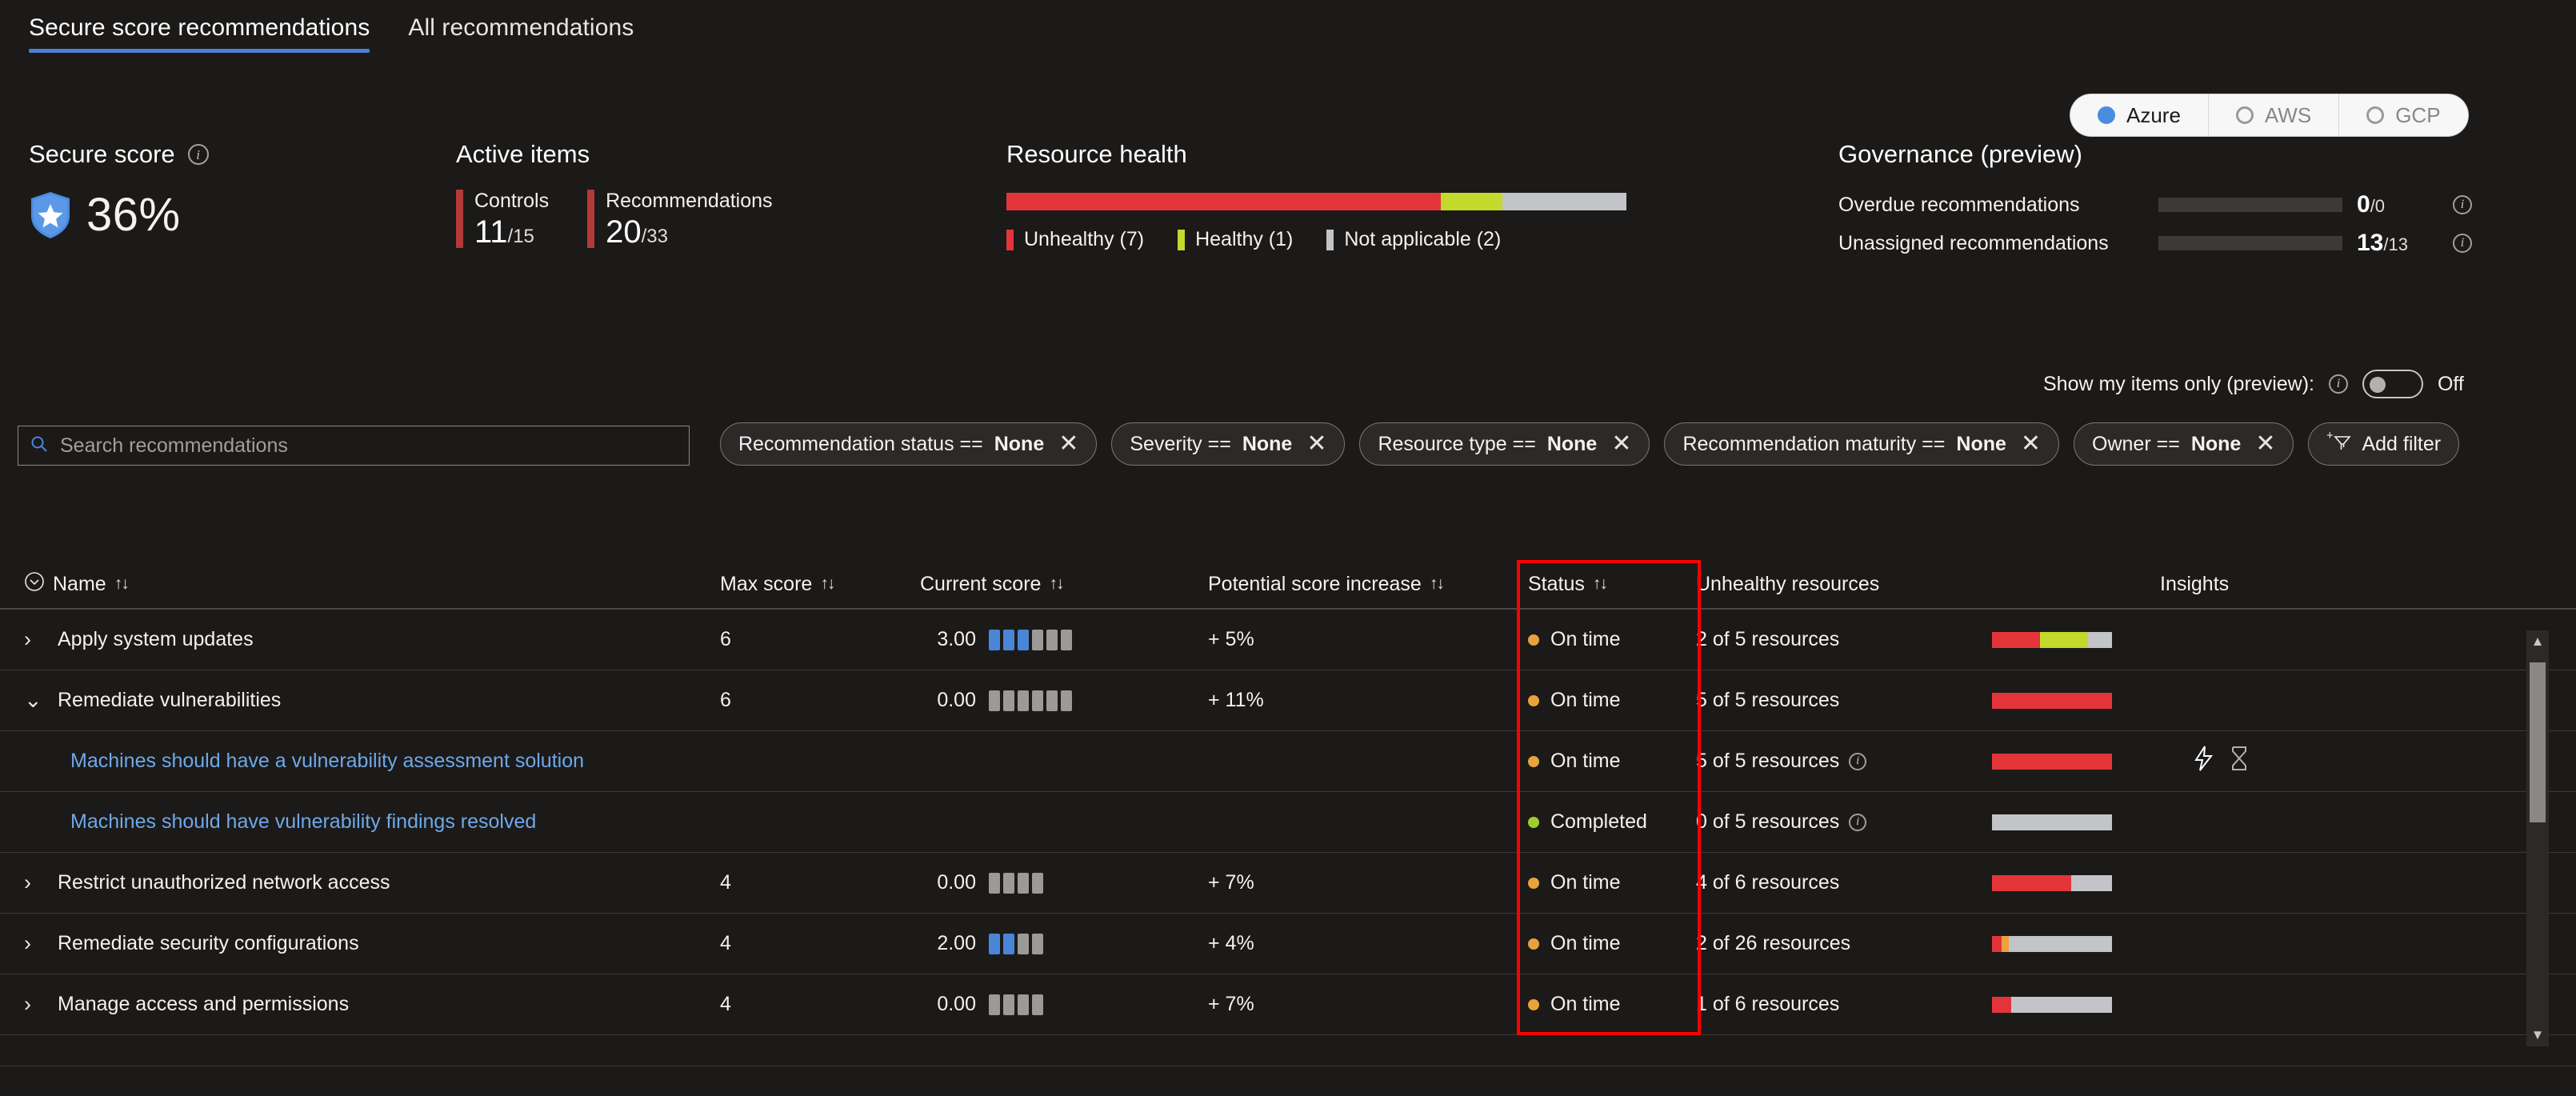 This screenshot has width=2576, height=1096. What do you see at coordinates (2537, 838) in the screenshot?
I see `vertical-scrollbar: ▲ ▼` at bounding box center [2537, 838].